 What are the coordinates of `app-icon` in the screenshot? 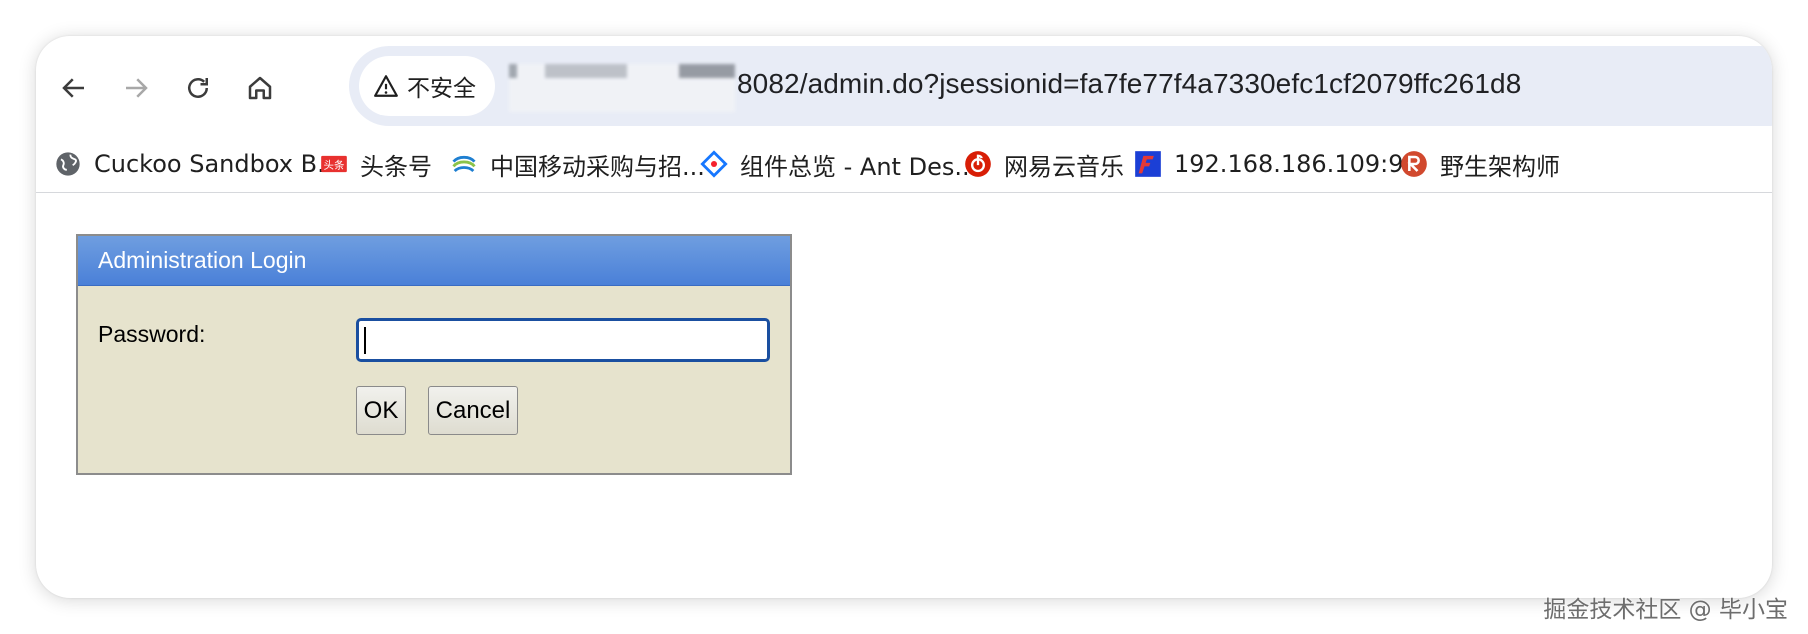 It's located at (1148, 164).